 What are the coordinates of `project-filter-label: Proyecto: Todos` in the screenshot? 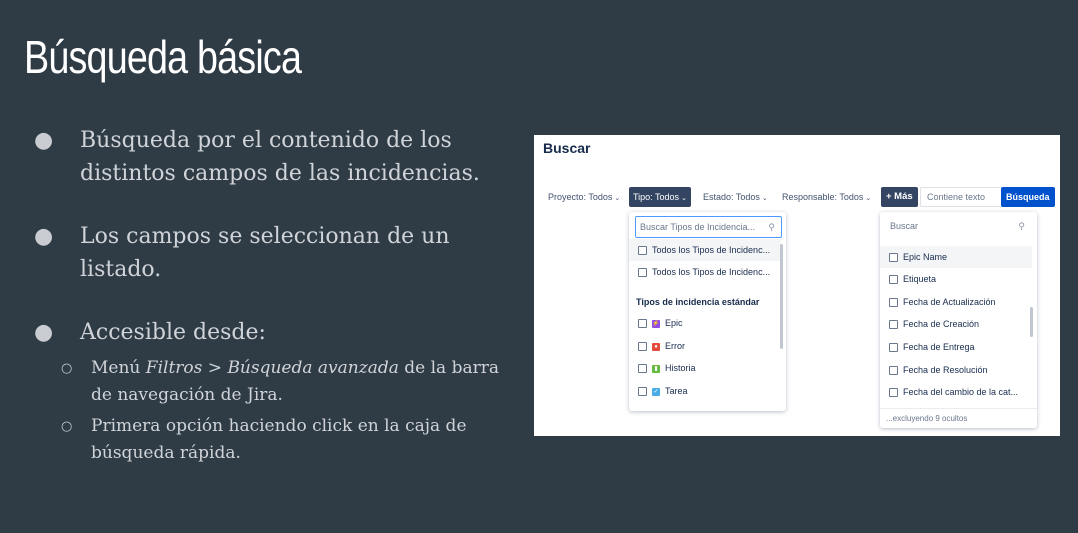 It's located at (580, 197).